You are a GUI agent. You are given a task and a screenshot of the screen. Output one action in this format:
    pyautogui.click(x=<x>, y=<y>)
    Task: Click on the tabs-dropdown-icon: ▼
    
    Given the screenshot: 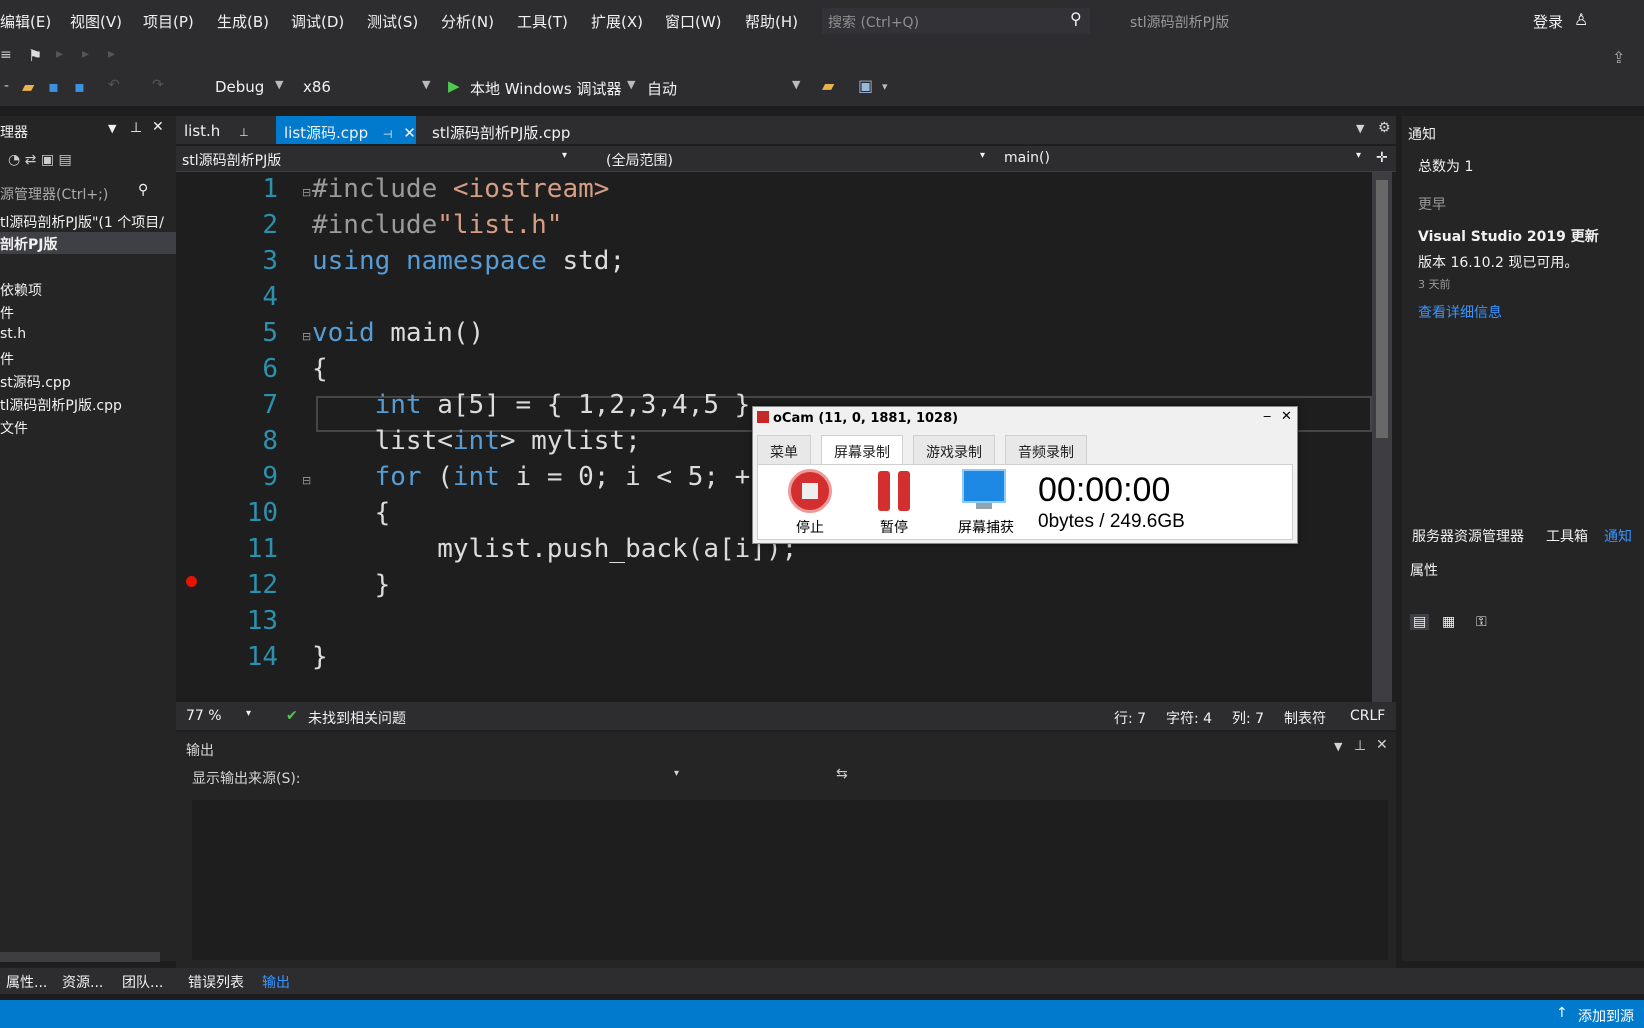 What is the action you would take?
    pyautogui.click(x=1360, y=128)
    